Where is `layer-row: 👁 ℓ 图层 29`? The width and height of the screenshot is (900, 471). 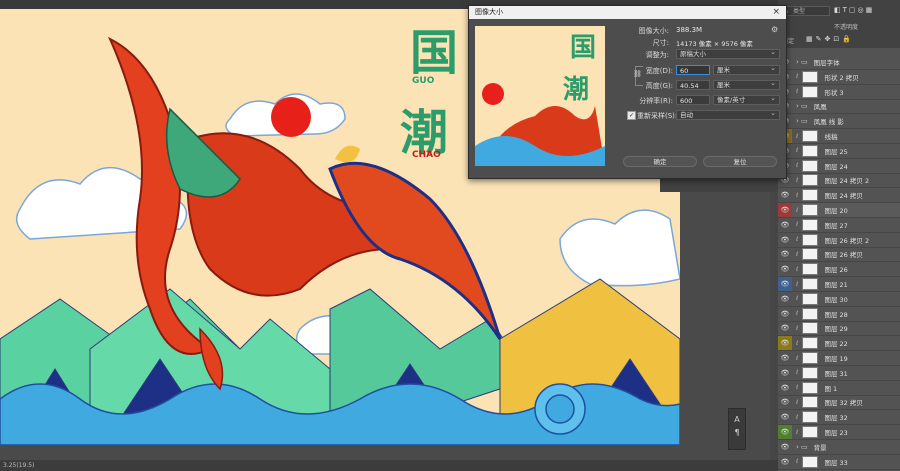
layer-row: 👁 ℓ 图层 29 is located at coordinates (839, 329).